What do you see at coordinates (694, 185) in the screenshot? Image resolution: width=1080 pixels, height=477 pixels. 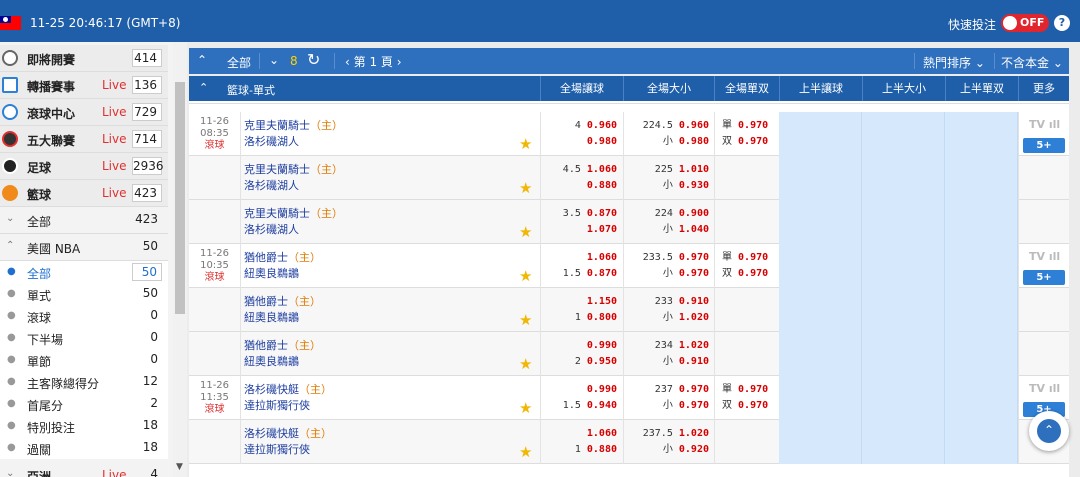 I see `odds-price: 0.930` at bounding box center [694, 185].